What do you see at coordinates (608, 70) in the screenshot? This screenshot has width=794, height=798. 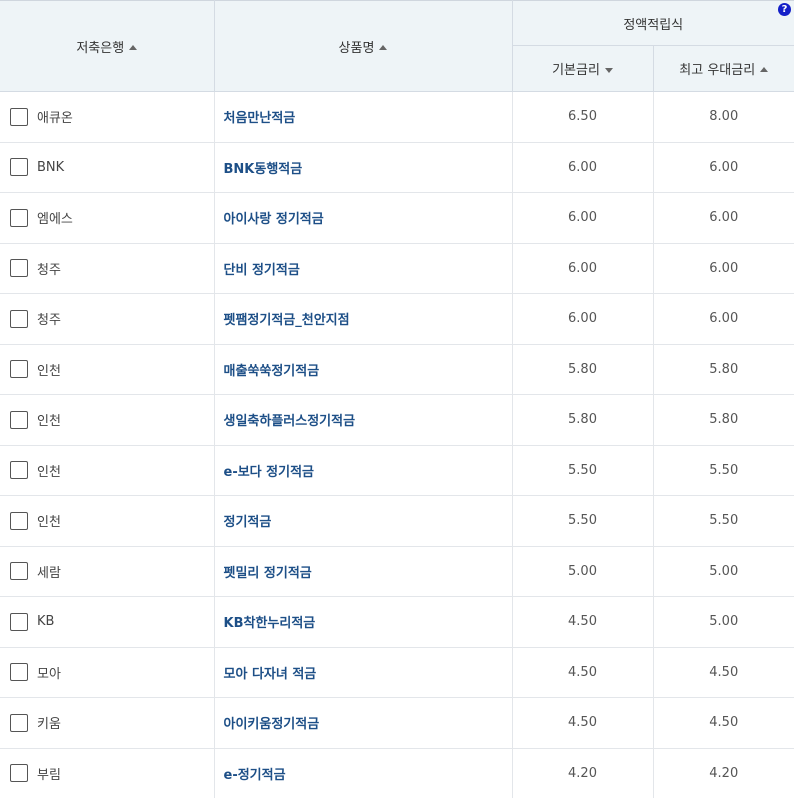 I see `sort-descending-icon` at bounding box center [608, 70].